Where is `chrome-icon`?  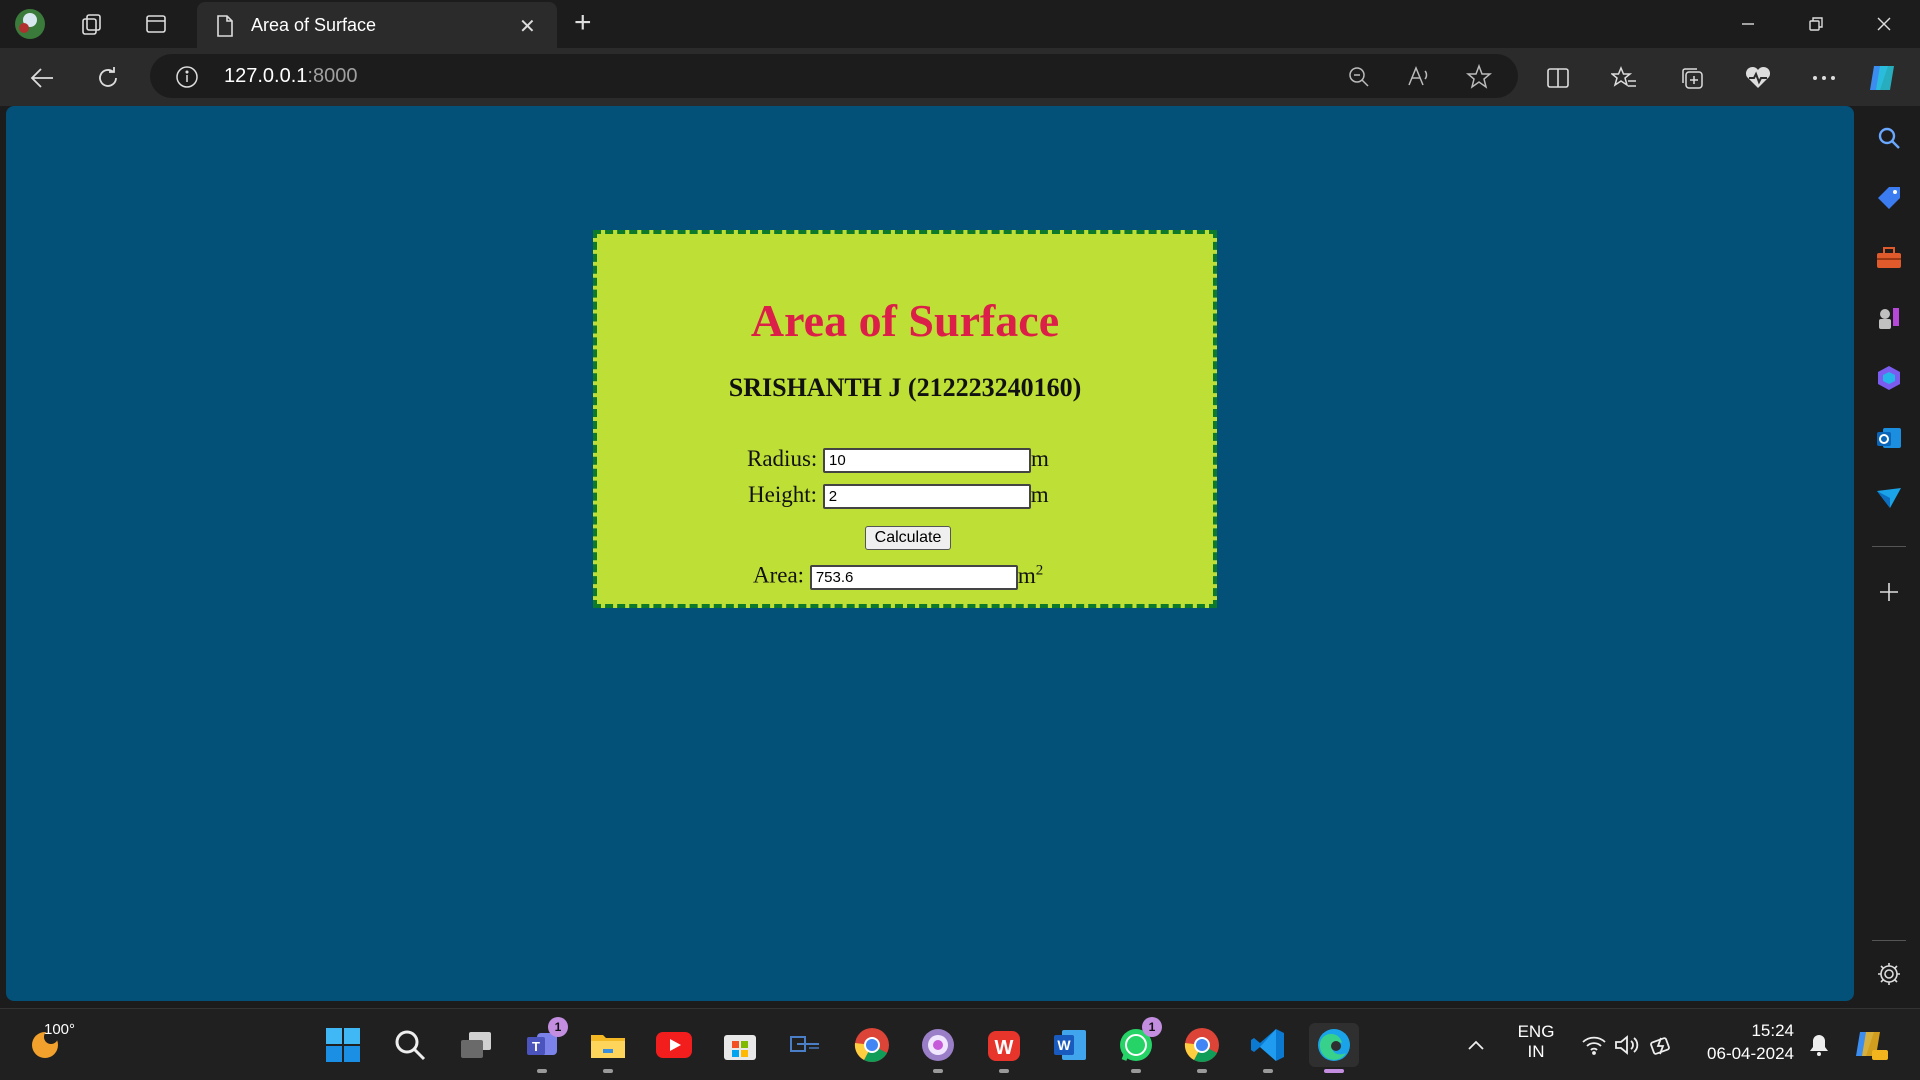 chrome-icon is located at coordinates (872, 1045).